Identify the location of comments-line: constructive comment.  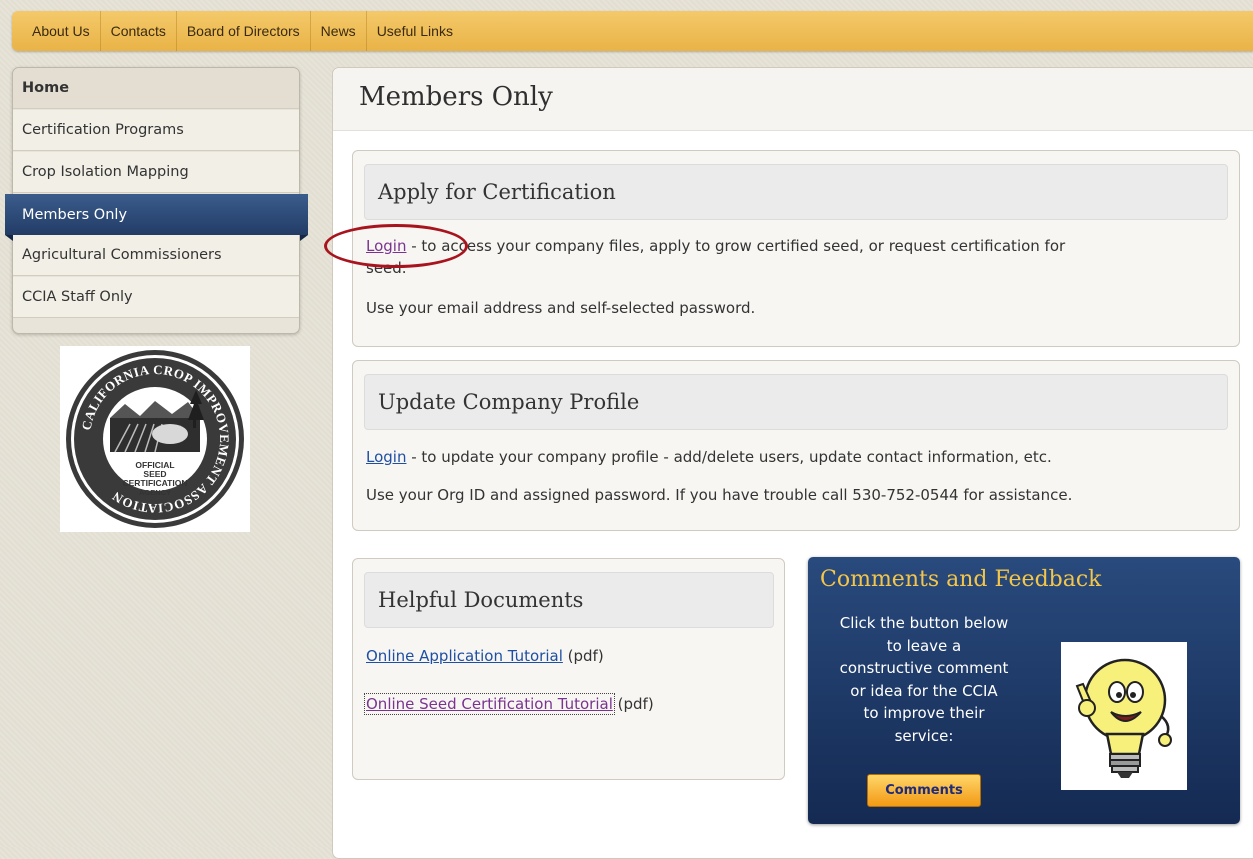
(924, 668).